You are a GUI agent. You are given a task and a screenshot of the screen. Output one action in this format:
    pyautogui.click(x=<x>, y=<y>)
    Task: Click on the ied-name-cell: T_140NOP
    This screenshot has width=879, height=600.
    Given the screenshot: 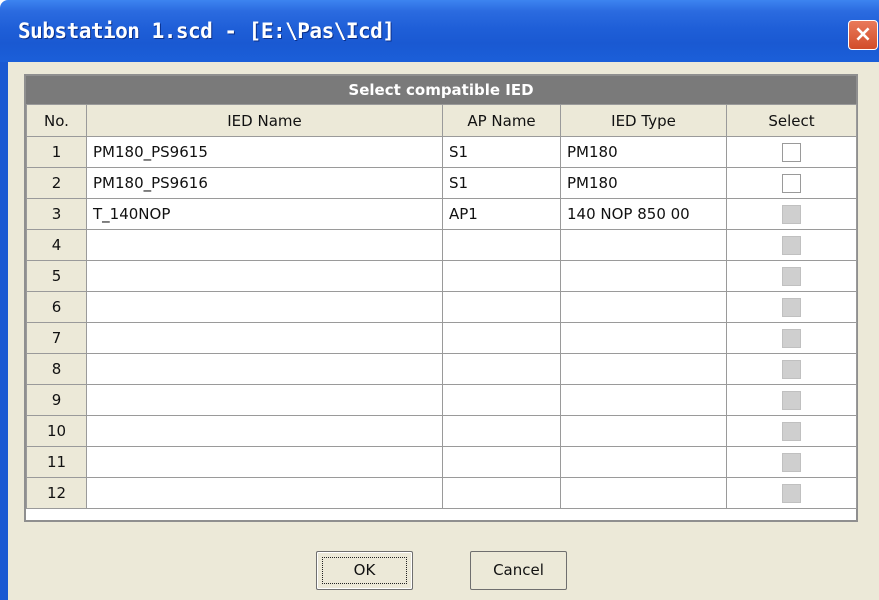 What is the action you would take?
    pyautogui.click(x=264, y=214)
    